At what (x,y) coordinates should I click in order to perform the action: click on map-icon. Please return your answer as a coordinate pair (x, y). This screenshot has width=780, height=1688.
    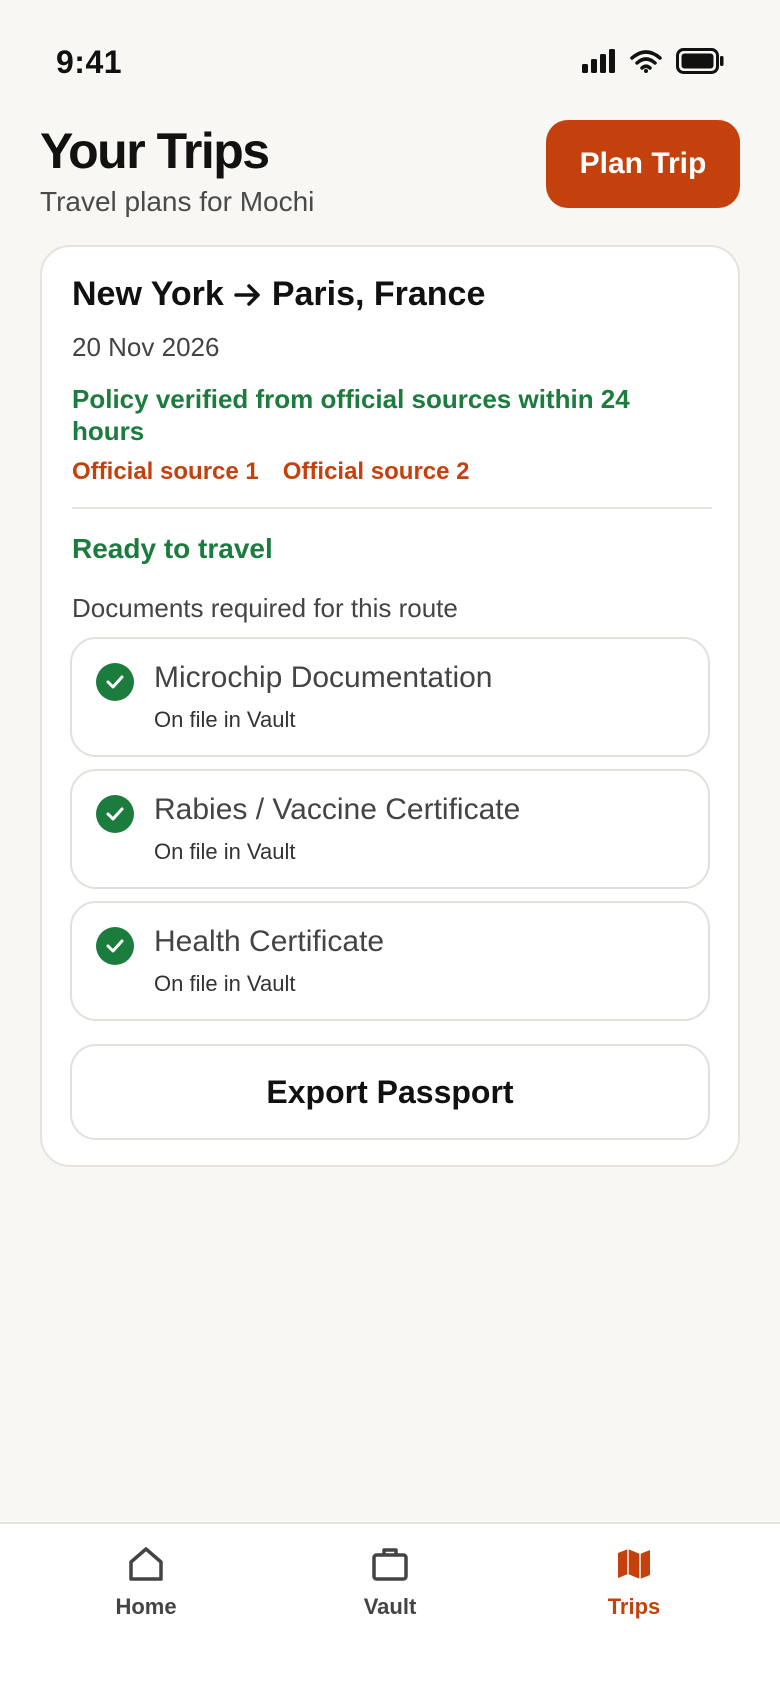
    Looking at the image, I should click on (634, 1564).